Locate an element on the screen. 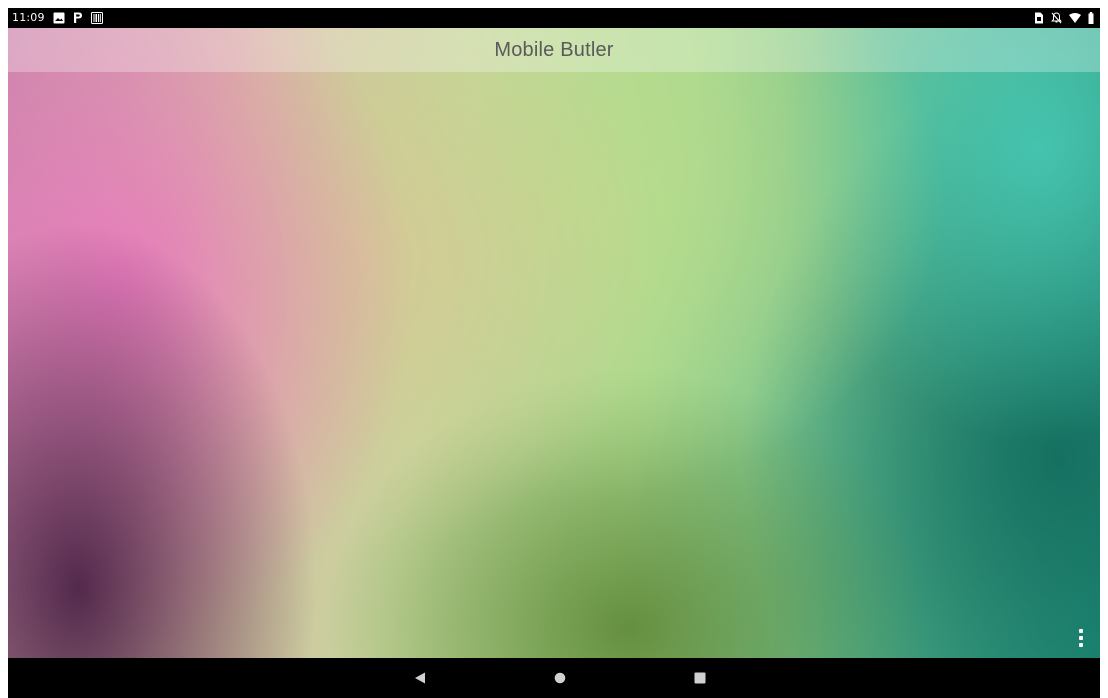 The image size is (1108, 698). status-time: 11:09 is located at coordinates (28, 17).